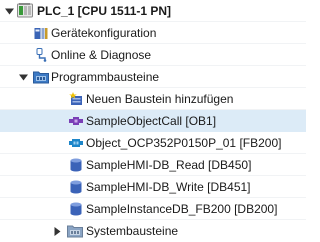 This screenshot has height=242, width=320. Describe the element at coordinates (104, 33) in the screenshot. I see `tree-item-label: Gerätekonfiguration` at that location.